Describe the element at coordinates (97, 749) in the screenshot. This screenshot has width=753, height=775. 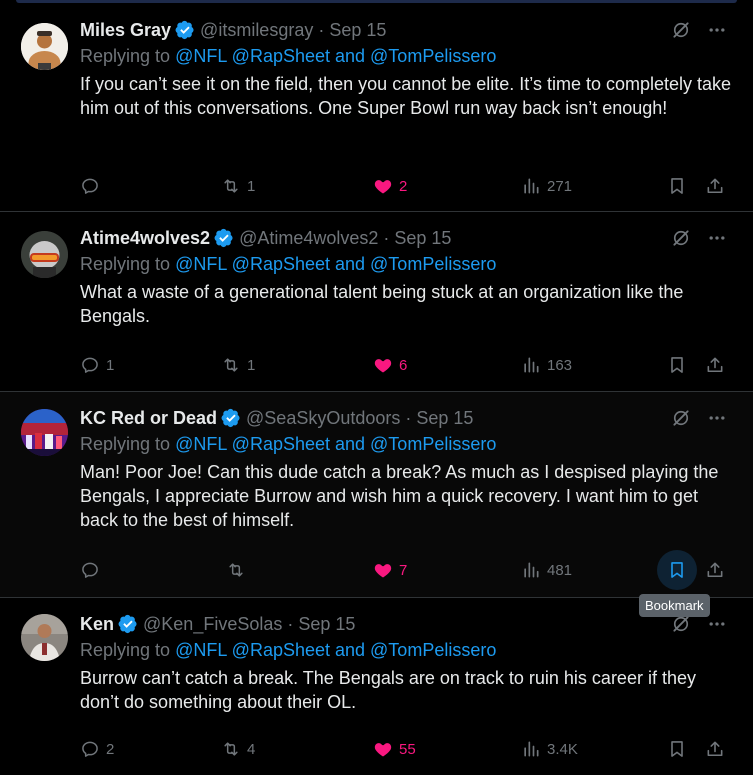
I see `reply-button: 2` at that location.